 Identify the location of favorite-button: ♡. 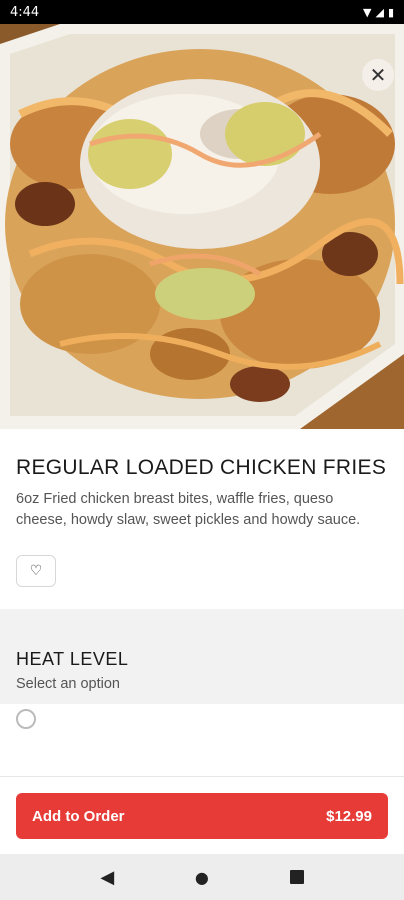
(36, 571).